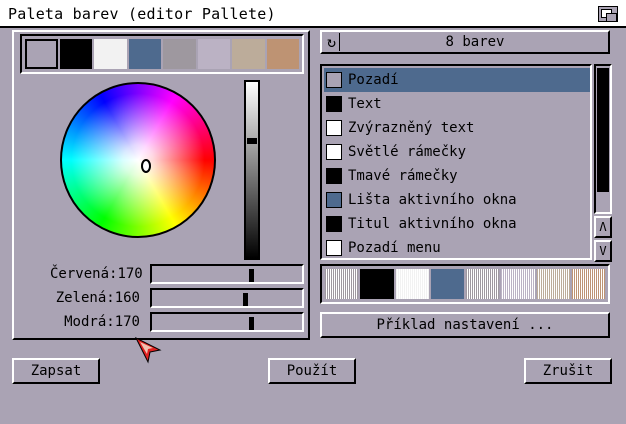 This screenshot has width=626, height=424. I want to click on window-title: Paleta barev (editor Pallete), so click(142, 14).